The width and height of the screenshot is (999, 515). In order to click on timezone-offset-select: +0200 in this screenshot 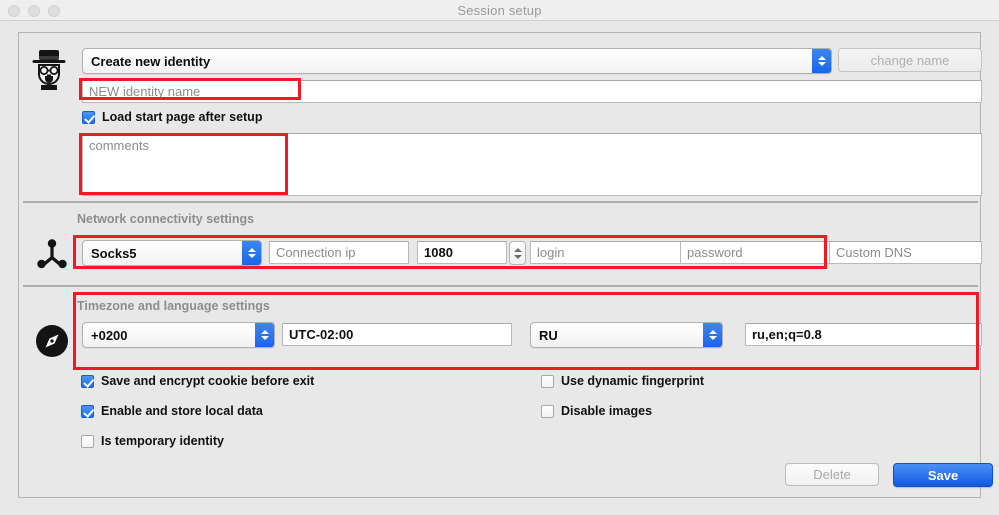, I will do `click(178, 335)`.